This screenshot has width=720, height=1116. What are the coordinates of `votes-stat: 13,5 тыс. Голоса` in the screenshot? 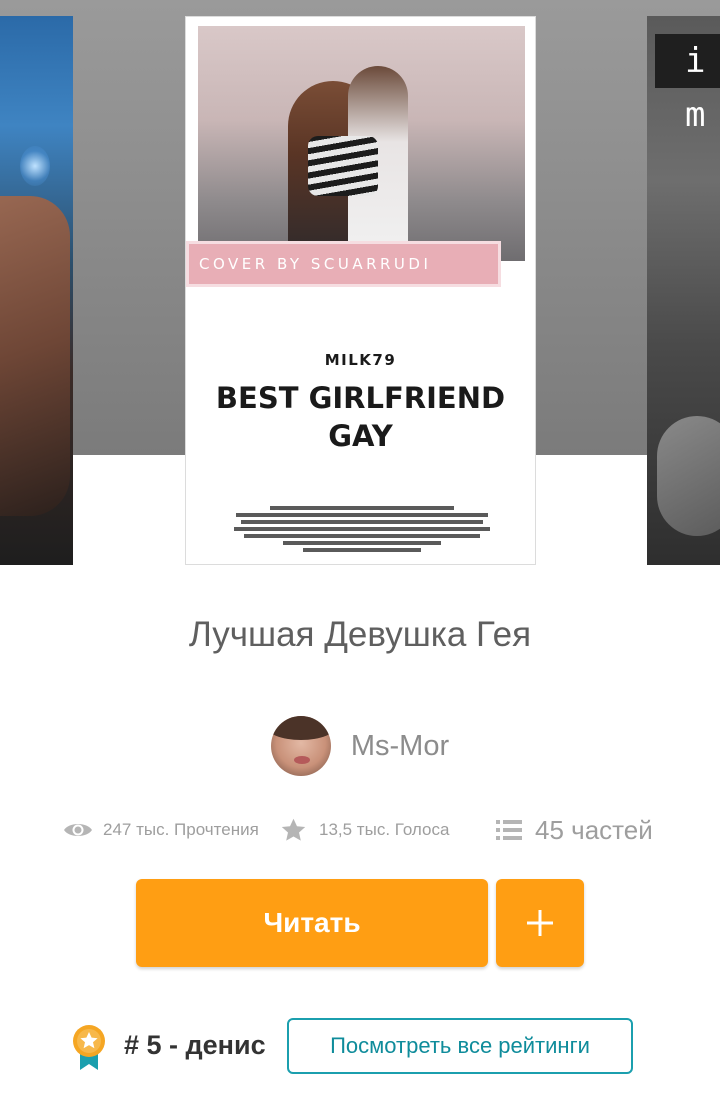 It's located at (364, 830).